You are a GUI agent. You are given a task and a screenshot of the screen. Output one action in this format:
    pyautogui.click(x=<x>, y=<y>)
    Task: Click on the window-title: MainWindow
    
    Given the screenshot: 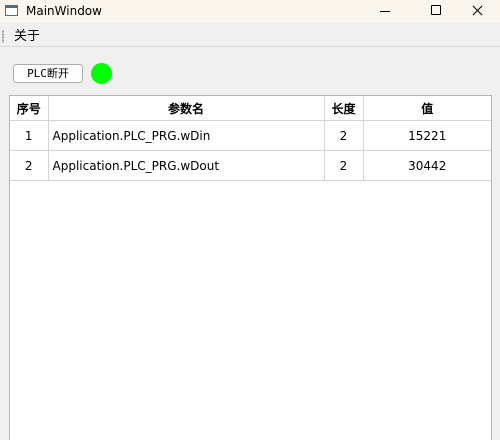 What is the action you would take?
    pyautogui.click(x=64, y=11)
    